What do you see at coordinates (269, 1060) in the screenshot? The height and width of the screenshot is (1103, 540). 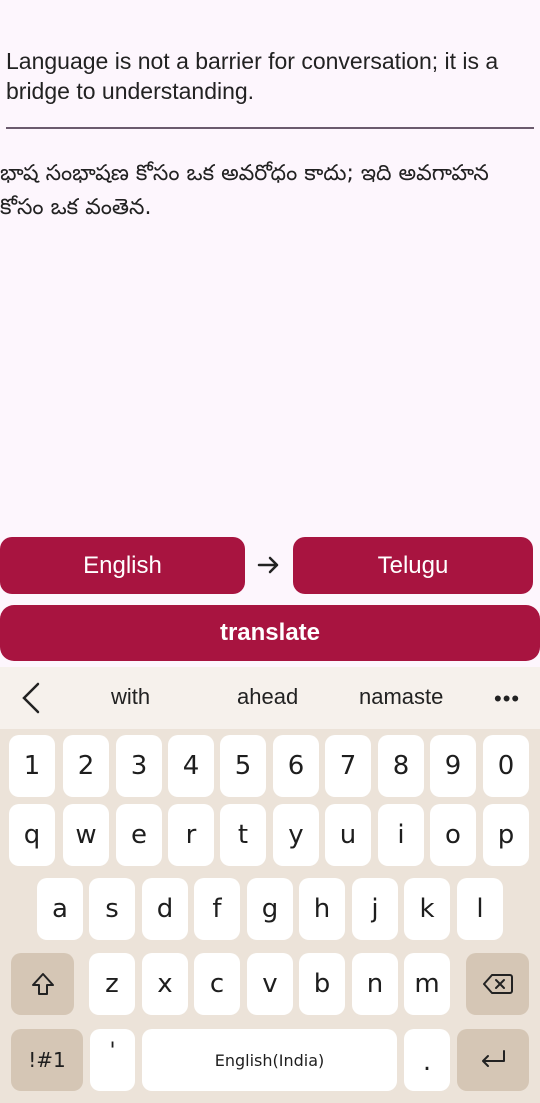 I see `space-bar: English(India)` at bounding box center [269, 1060].